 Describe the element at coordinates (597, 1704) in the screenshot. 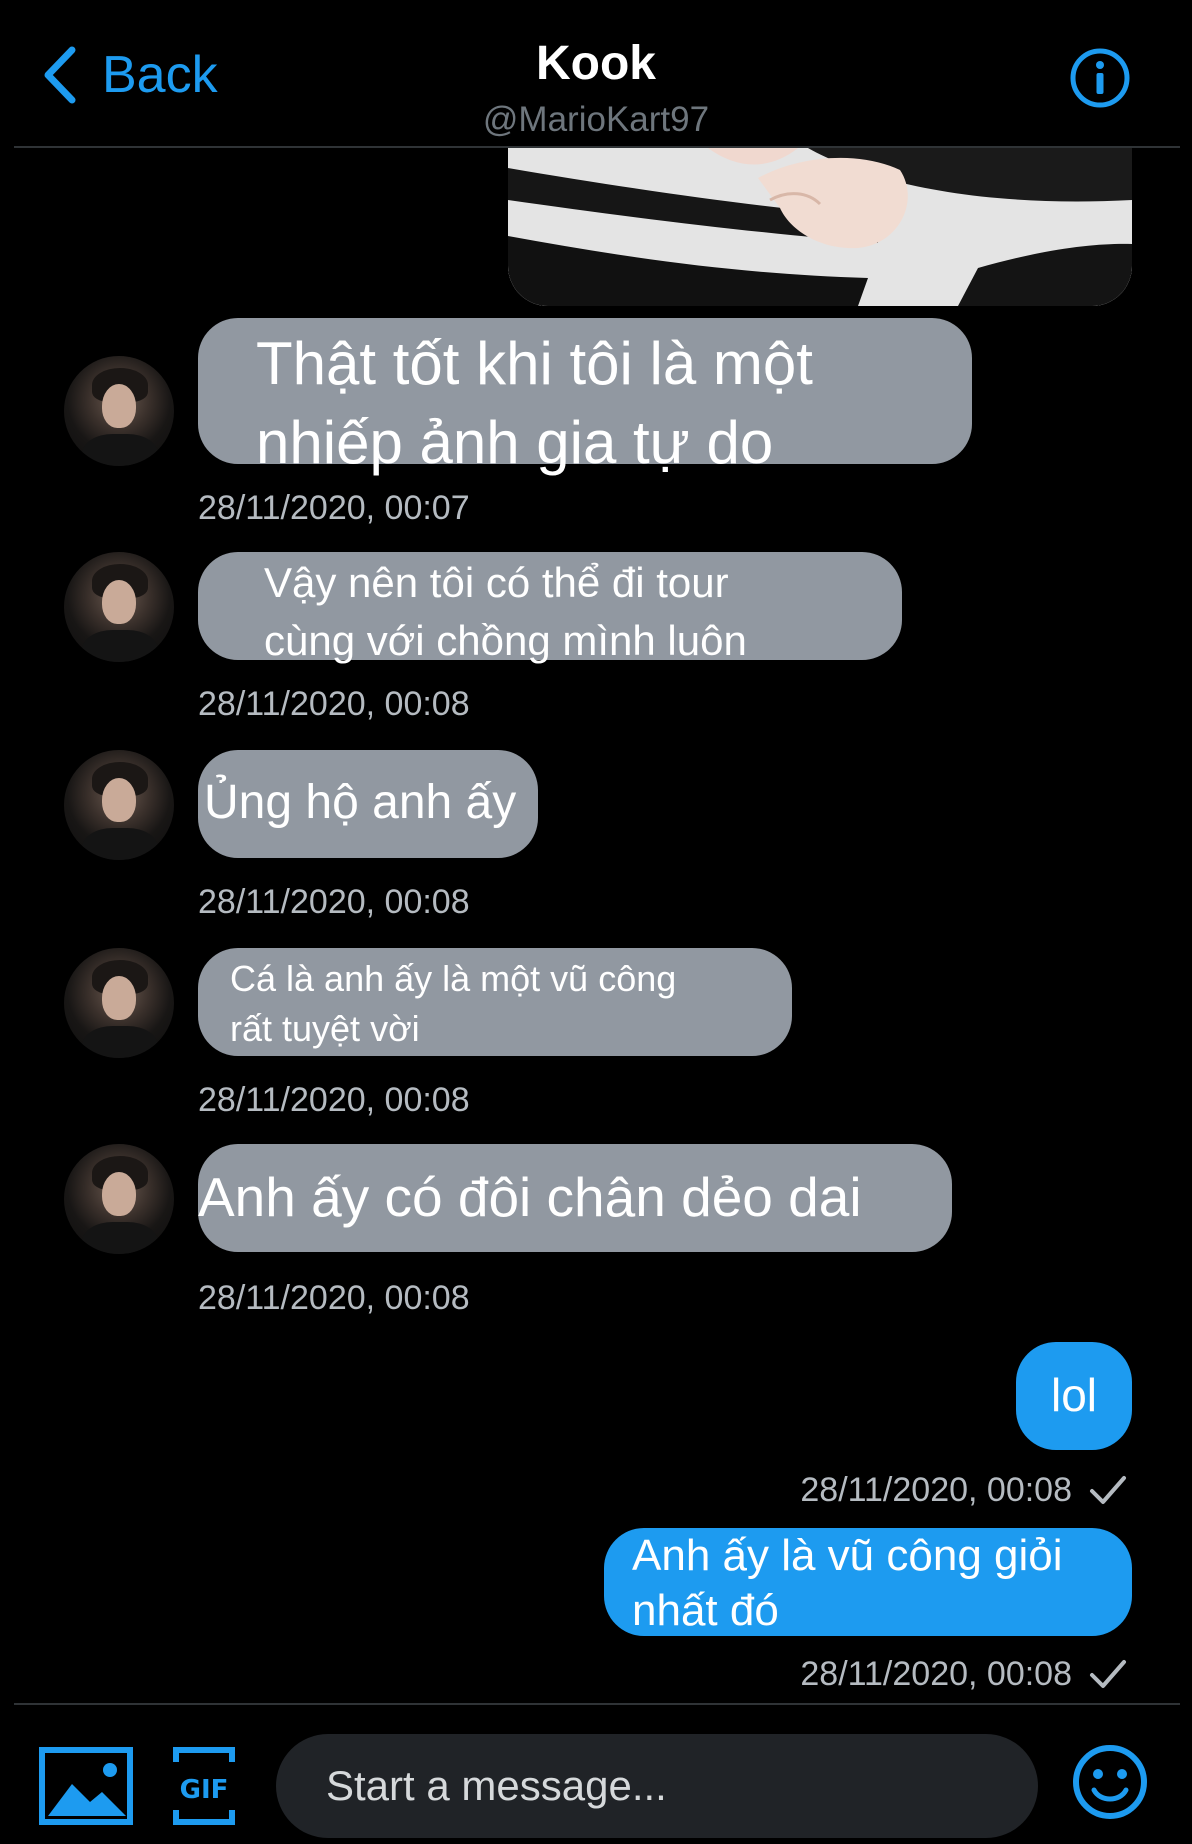

I see `composer-divider` at that location.